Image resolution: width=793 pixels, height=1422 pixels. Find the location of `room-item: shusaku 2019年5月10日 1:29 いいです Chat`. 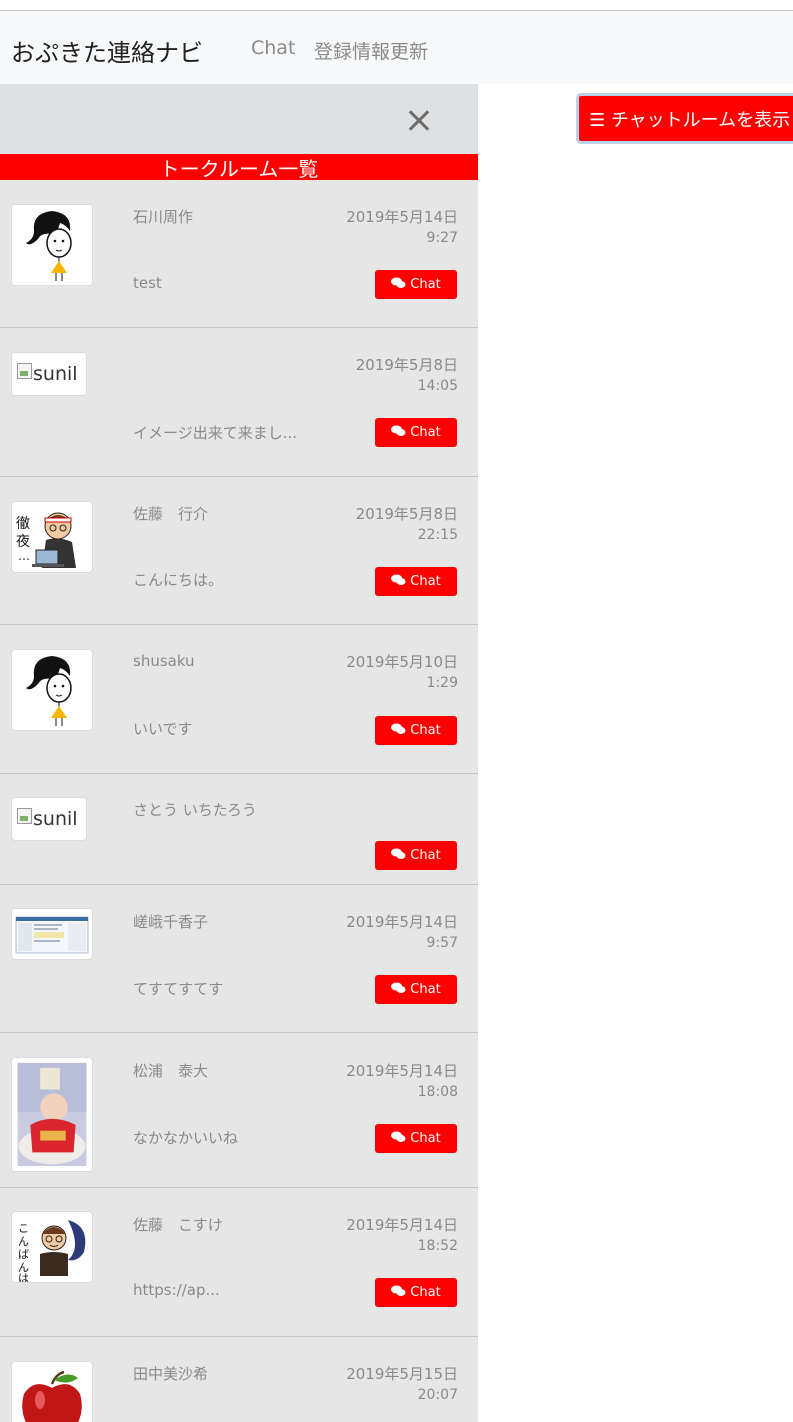

room-item: shusaku 2019年5月10日 1:29 いいです Chat is located at coordinates (239, 699).